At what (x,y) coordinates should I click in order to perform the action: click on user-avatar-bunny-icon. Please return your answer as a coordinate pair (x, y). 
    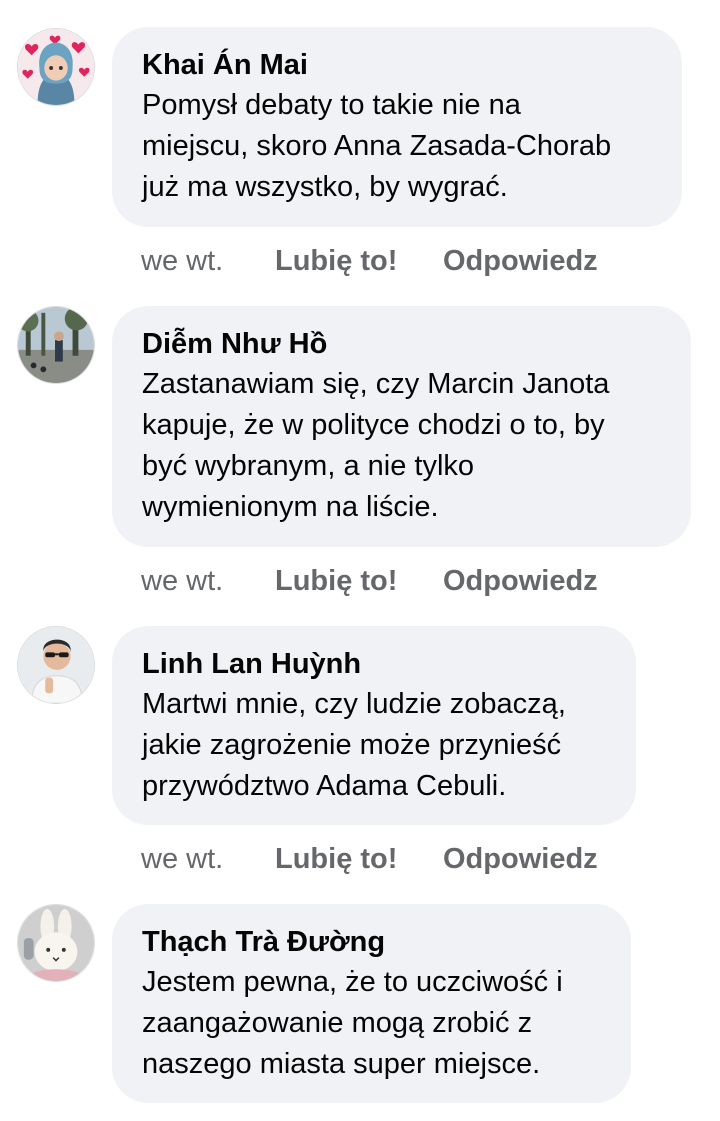
    Looking at the image, I should click on (56, 943).